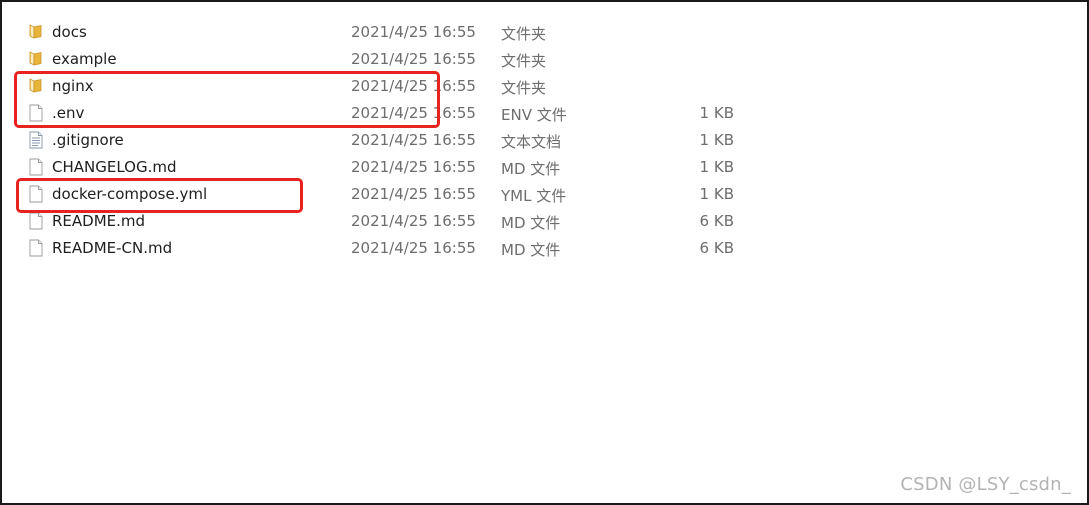 This screenshot has height=505, width=1089. I want to click on file-row-example: example 2021/4/25 16:55 文件夹, so click(545, 59).